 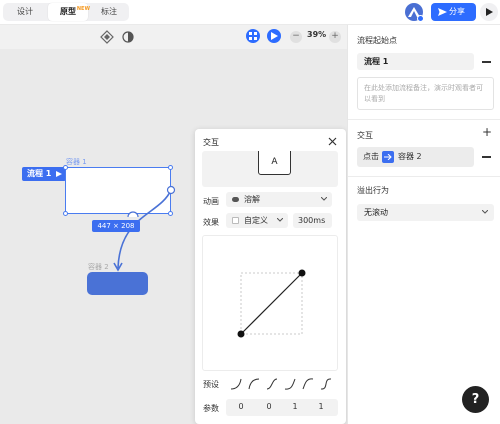 What do you see at coordinates (211, 142) in the screenshot?
I see `popover-title: 交互` at bounding box center [211, 142].